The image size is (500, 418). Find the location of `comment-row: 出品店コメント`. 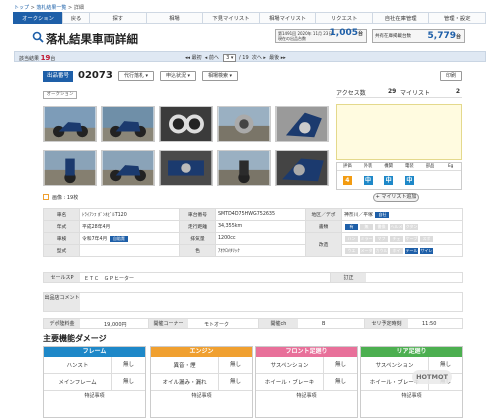

comment-row: 出品店コメント is located at coordinates (253, 302).